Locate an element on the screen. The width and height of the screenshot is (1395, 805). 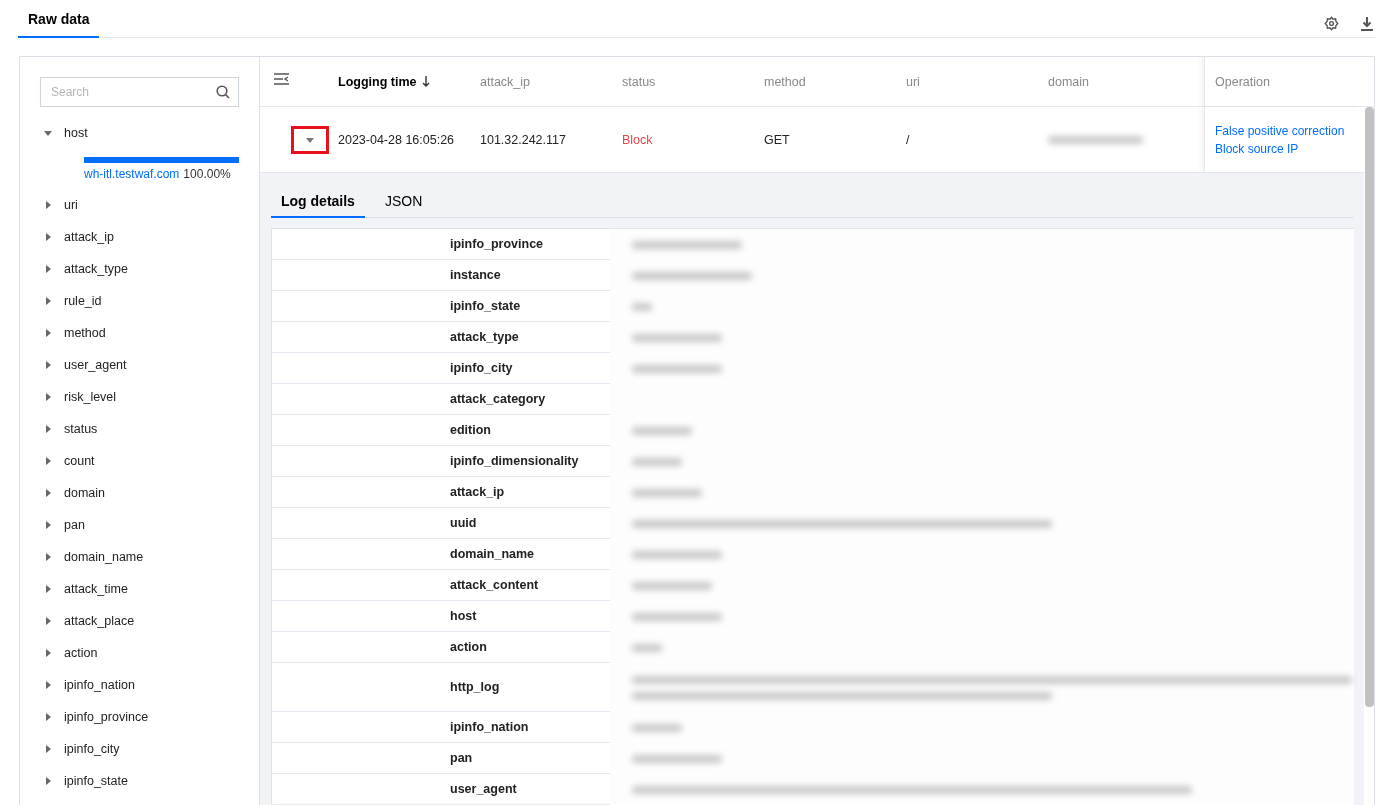
value-link: wh-itl.testwaf.com is located at coordinates (132, 174).